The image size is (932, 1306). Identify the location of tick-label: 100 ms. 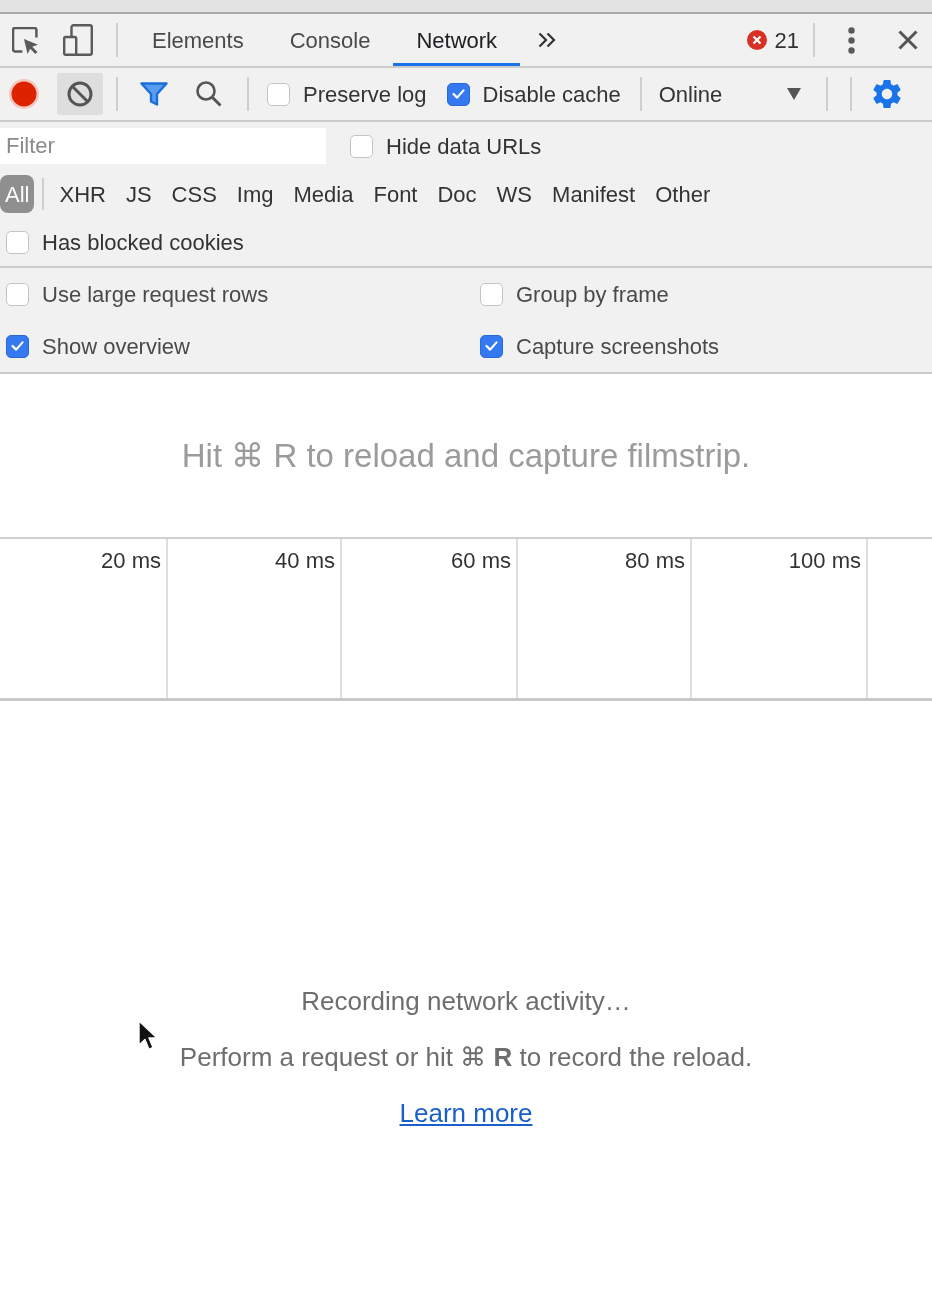
(824, 561).